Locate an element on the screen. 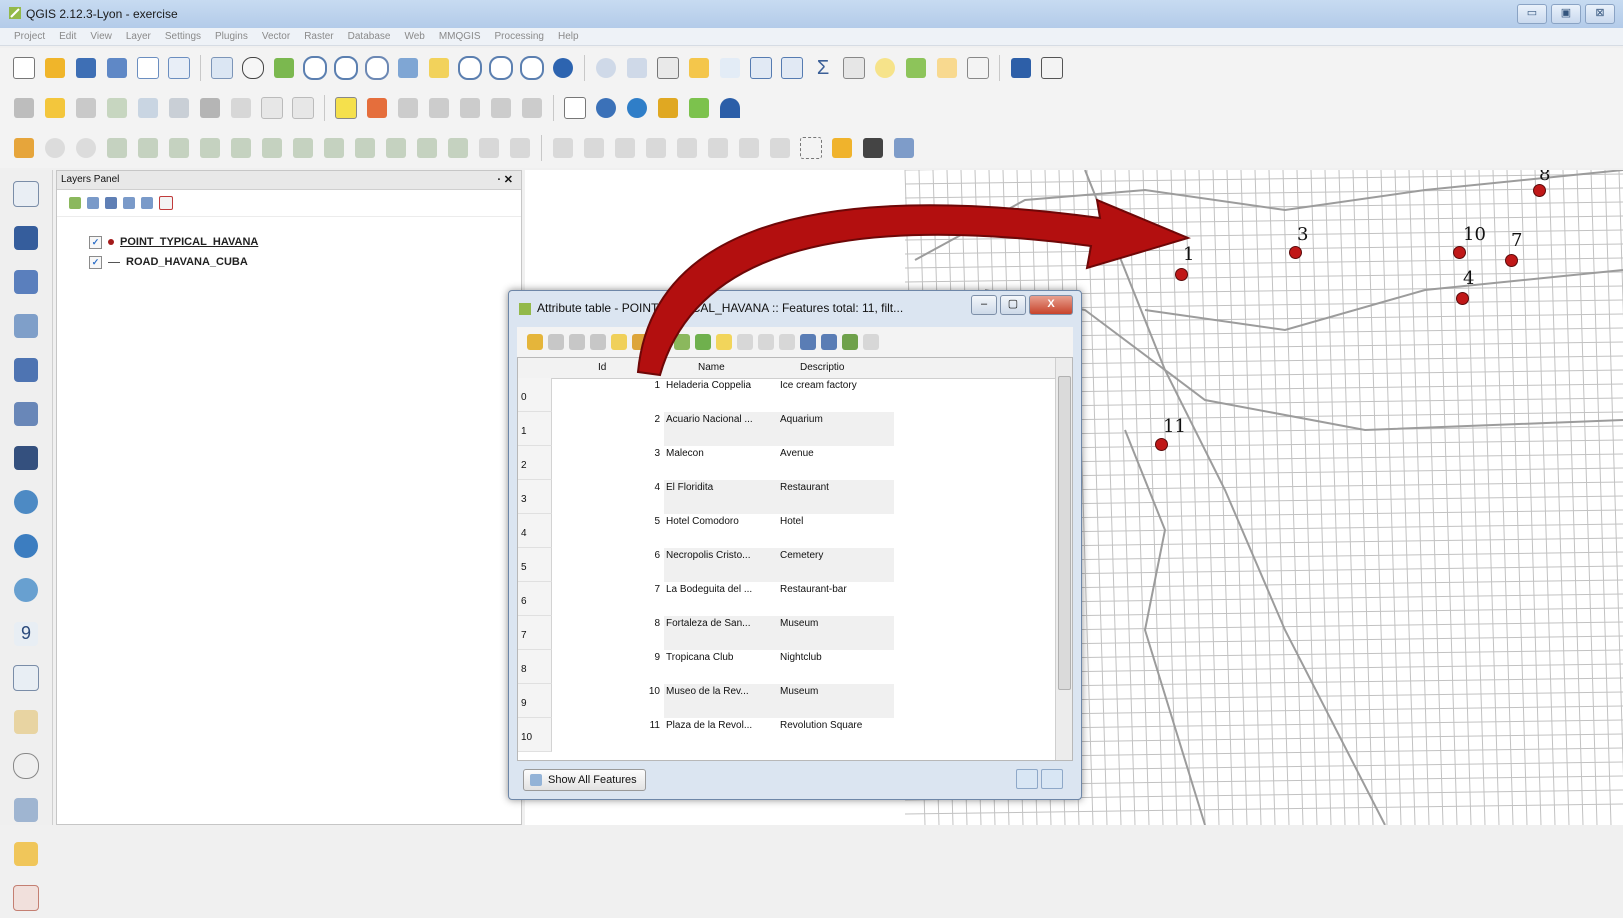 Image resolution: width=1623 pixels, height=918 pixels. add-raster-layer-icon is located at coordinates (26, 238).